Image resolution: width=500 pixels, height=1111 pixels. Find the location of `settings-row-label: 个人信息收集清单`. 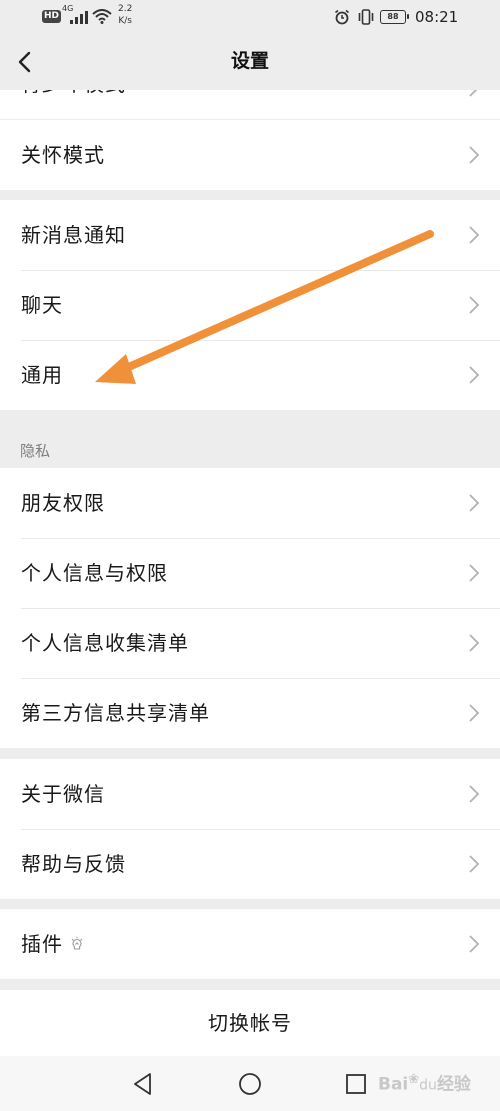

settings-row-label: 个人信息收集清单 is located at coordinates (105, 643).